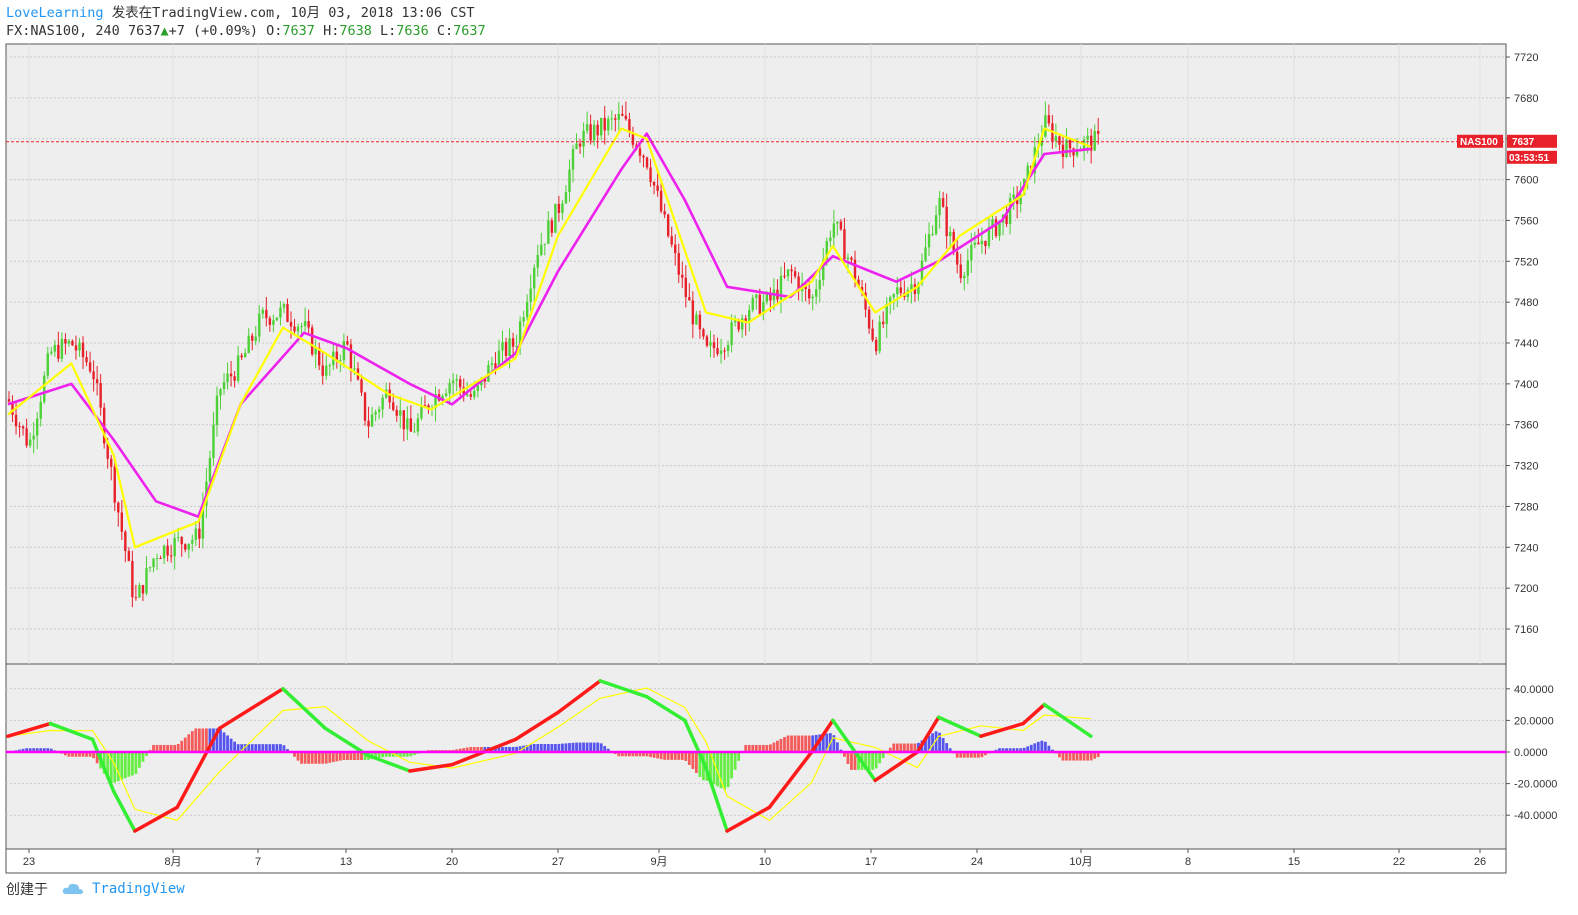 This screenshot has height=915, width=1578. What do you see at coordinates (1526, 181) in the screenshot?
I see `price-tick-label: 7600` at bounding box center [1526, 181].